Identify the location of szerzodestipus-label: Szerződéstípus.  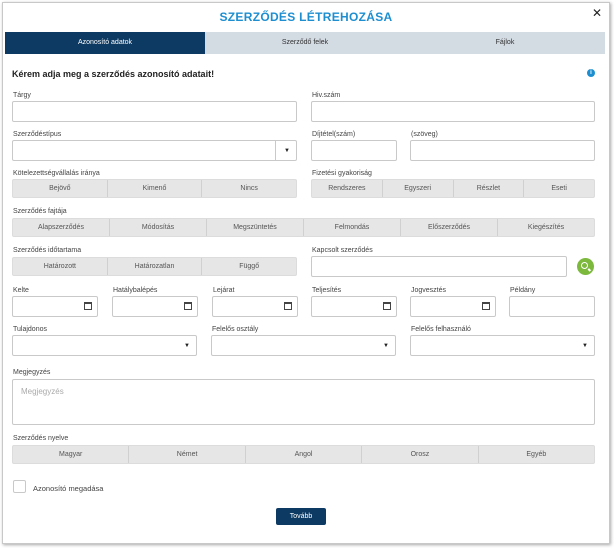
(37, 134).